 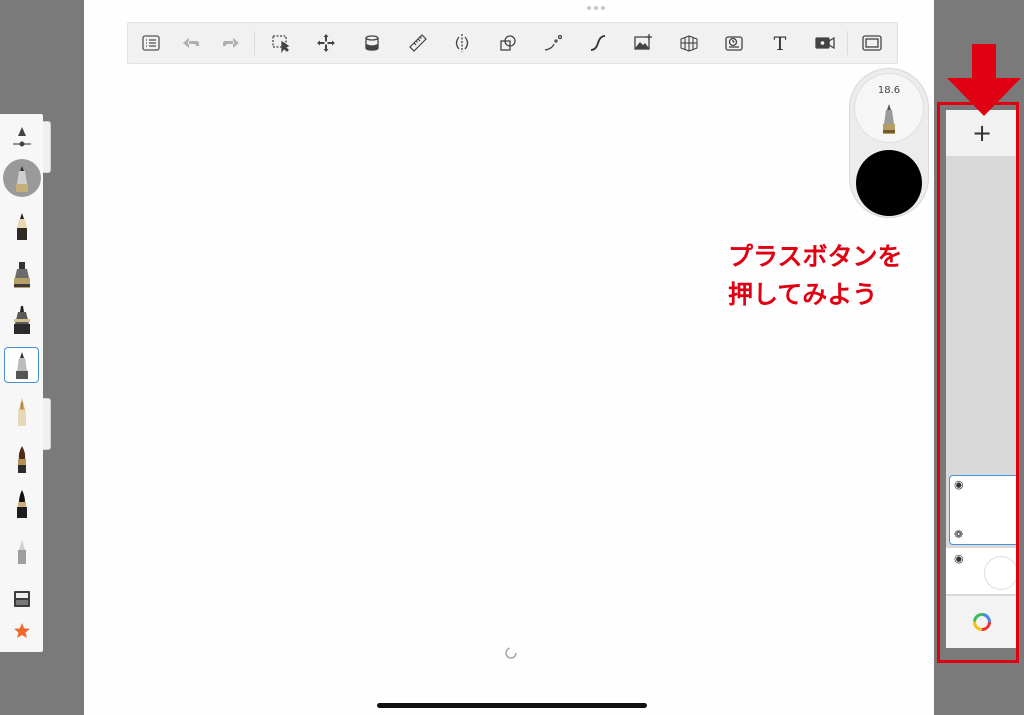 What do you see at coordinates (21, 459) in the screenshot?
I see `paintbrush-icon` at bounding box center [21, 459].